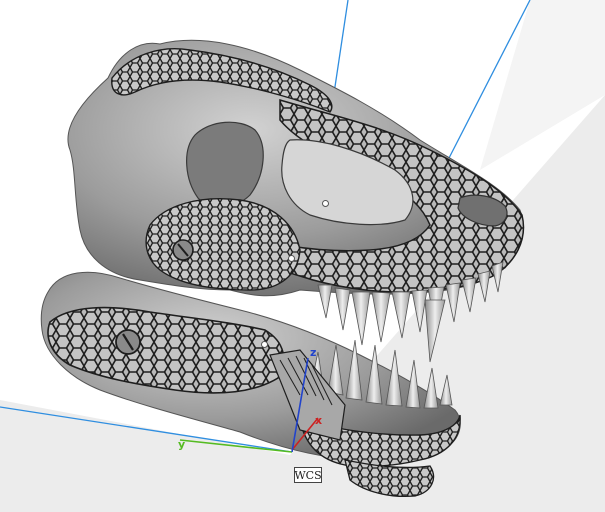  I want to click on z-axis-label: z, so click(313, 352).